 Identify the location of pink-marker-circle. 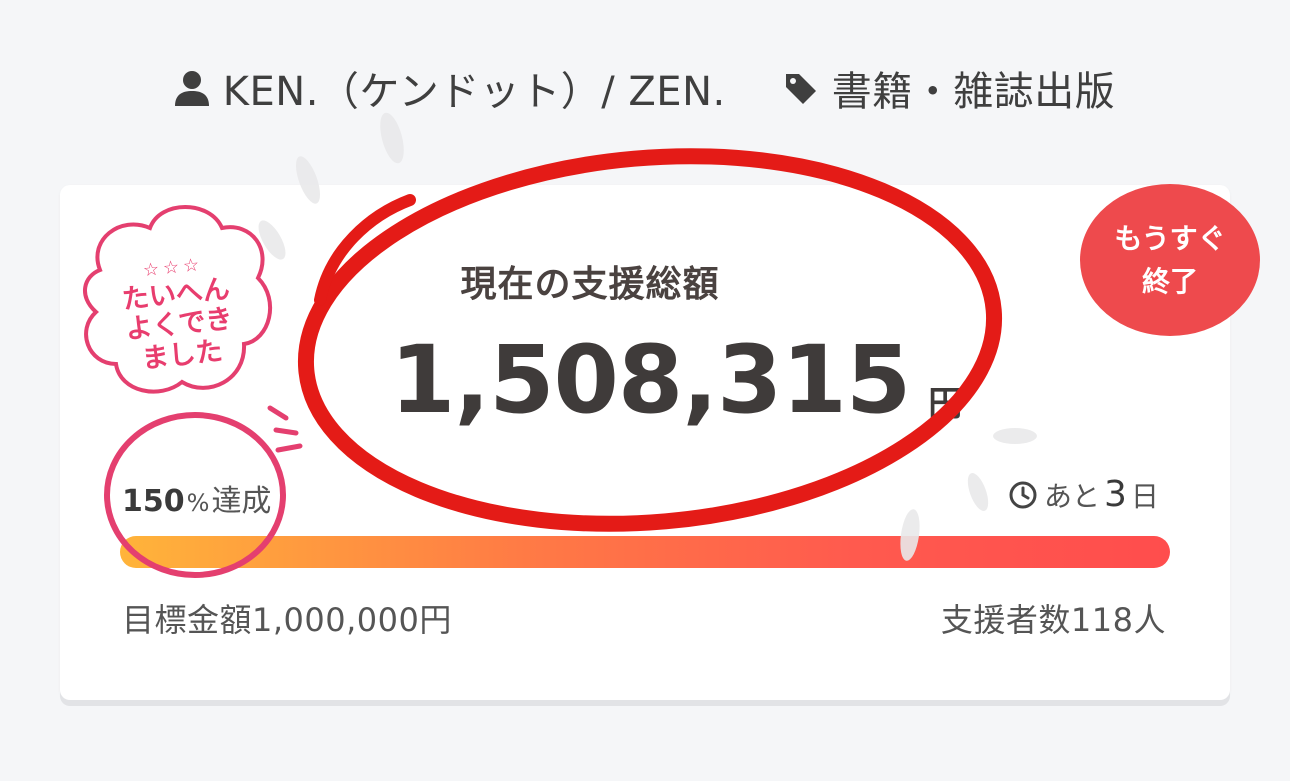
(195, 495).